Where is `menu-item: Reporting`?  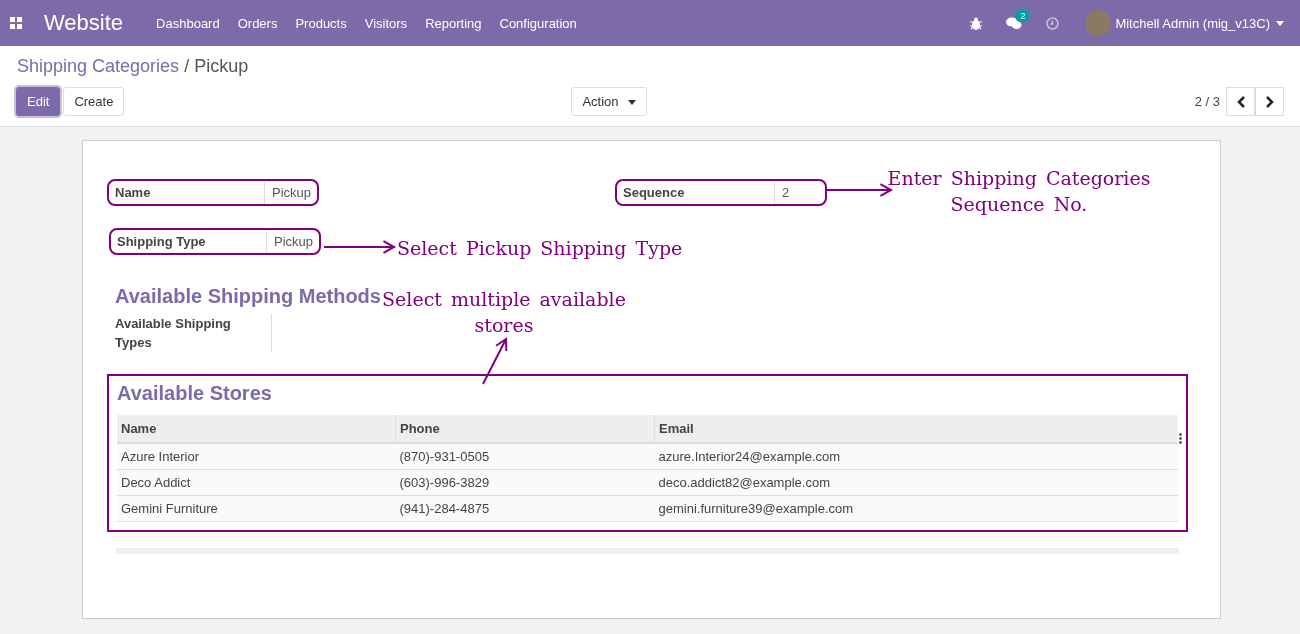
menu-item: Reporting is located at coordinates (453, 23).